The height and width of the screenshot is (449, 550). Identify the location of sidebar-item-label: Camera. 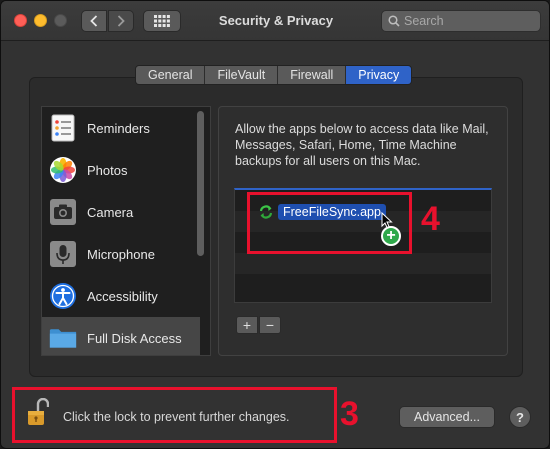
(110, 212).